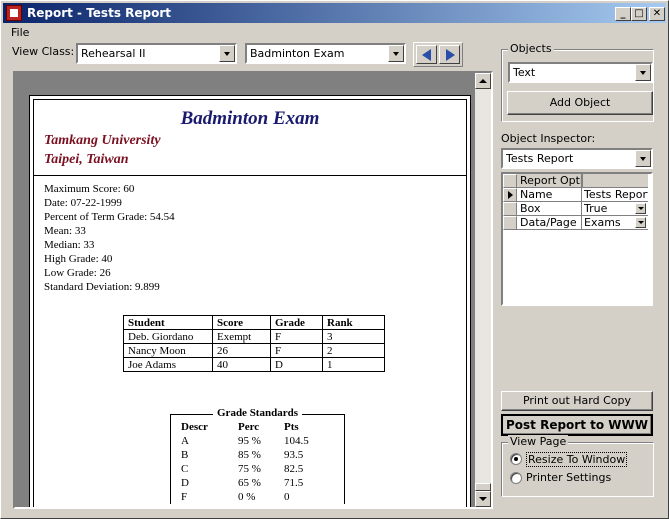  I want to click on class-select: Rehearsal II, so click(156, 53).